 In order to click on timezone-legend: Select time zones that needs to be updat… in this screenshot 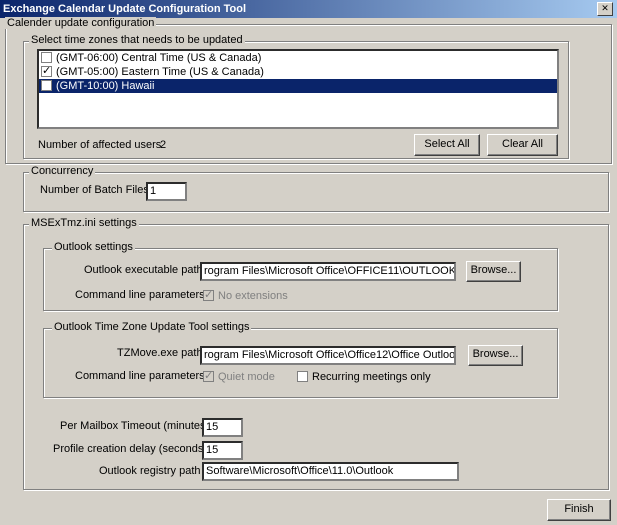, I will do `click(137, 40)`.